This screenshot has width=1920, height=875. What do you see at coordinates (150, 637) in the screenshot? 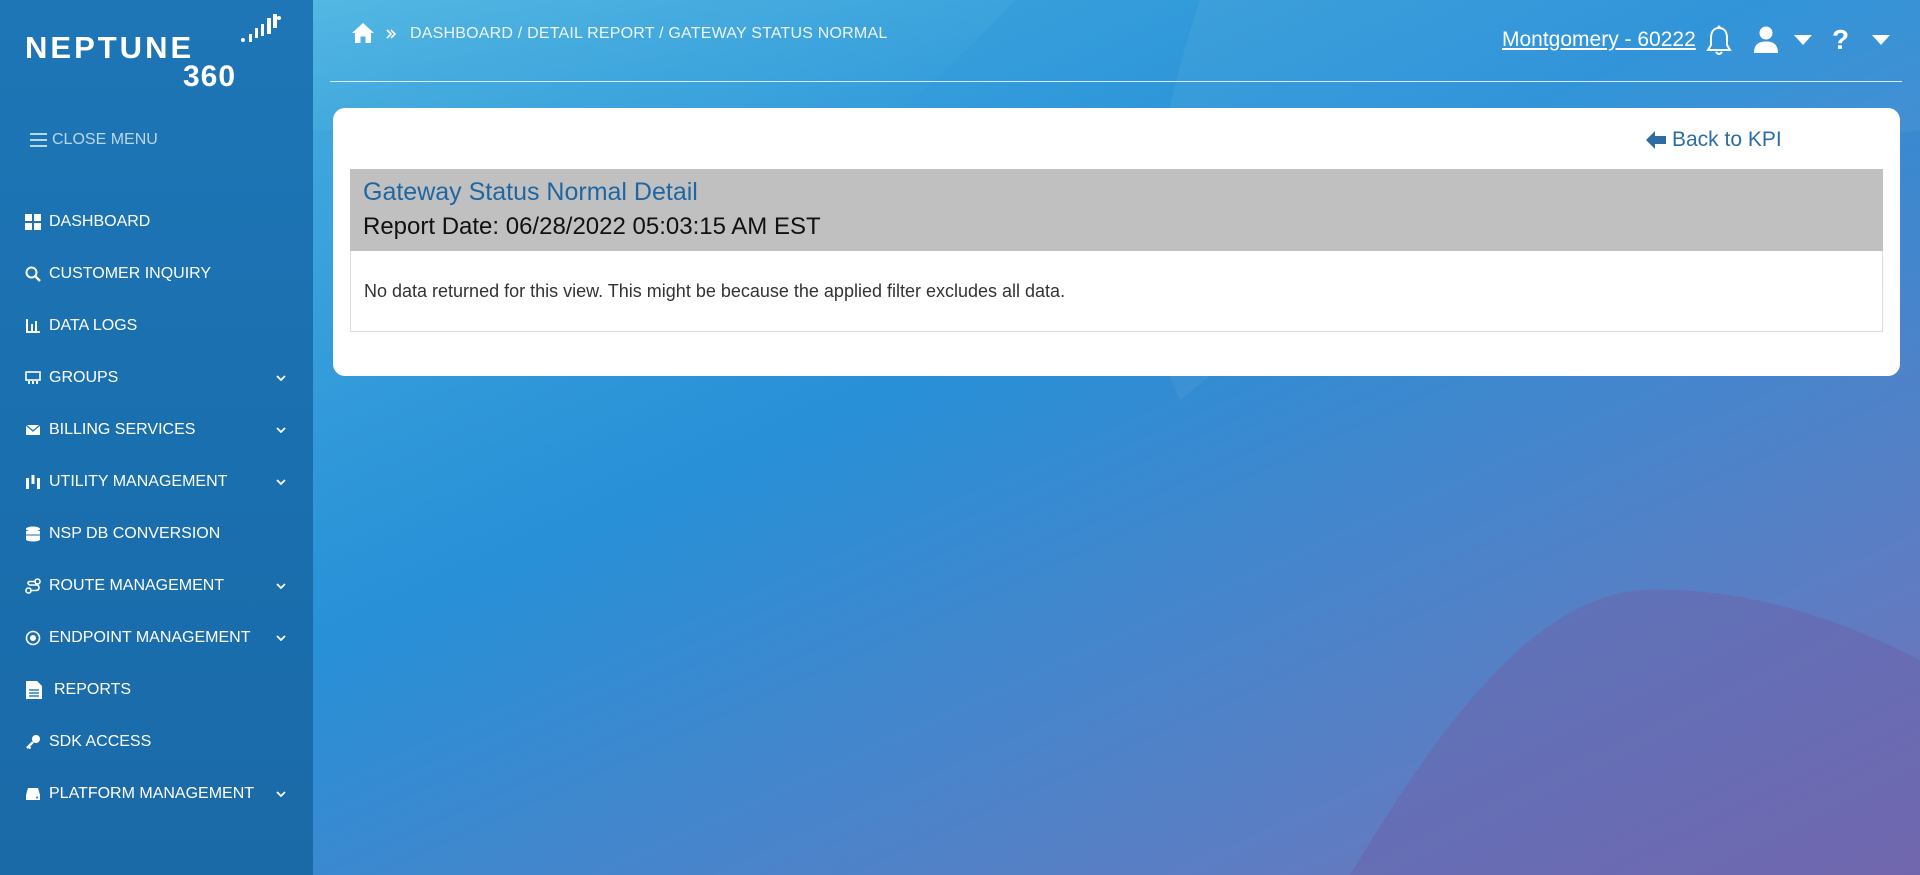
I see `sidebar-item-label: ENDPOINT MANAGEMENT` at bounding box center [150, 637].